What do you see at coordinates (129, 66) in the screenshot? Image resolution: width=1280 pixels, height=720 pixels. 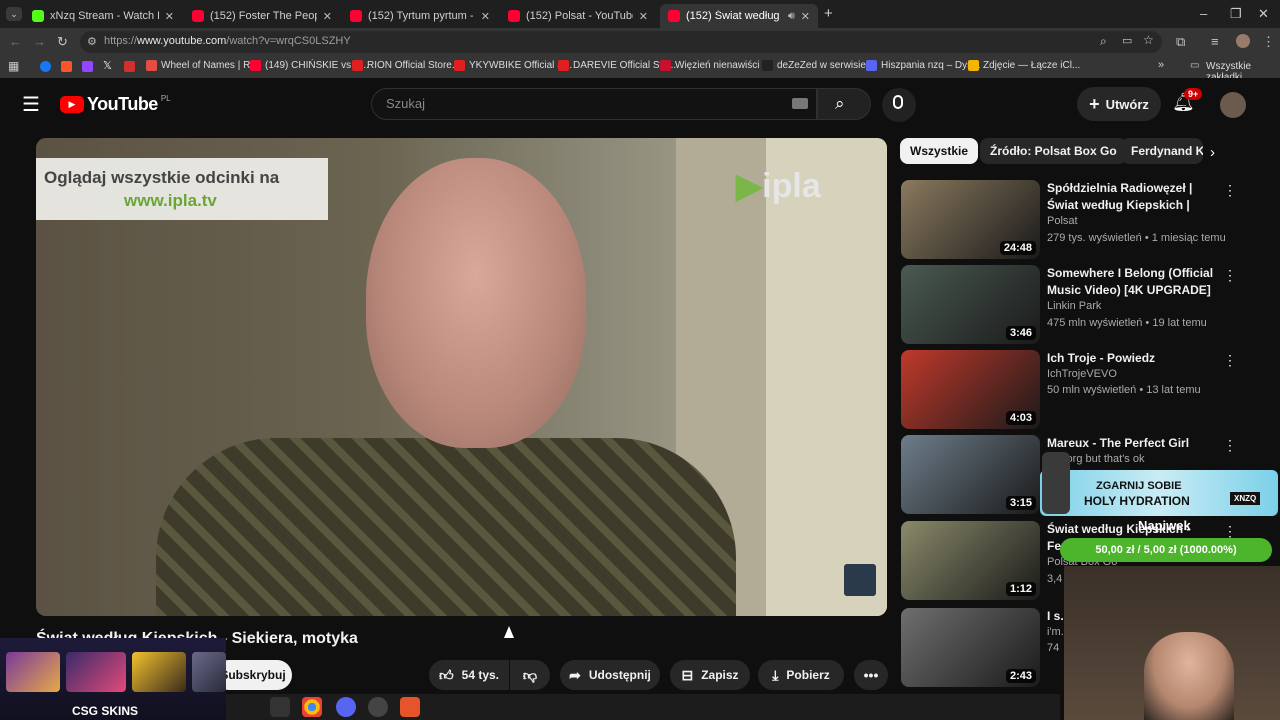 I see `bookmark-icon` at bounding box center [129, 66].